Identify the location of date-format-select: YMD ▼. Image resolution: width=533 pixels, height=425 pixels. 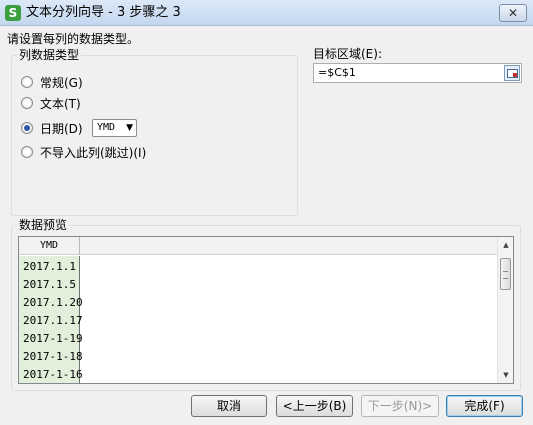
(114, 128).